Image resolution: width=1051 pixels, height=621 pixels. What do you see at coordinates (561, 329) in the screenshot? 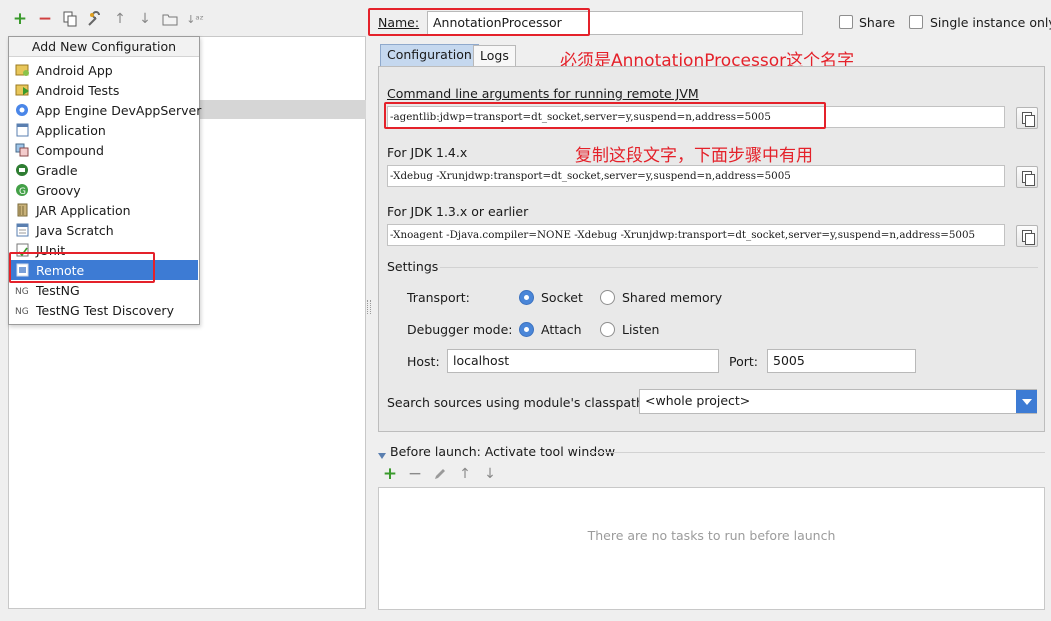
I see `debugger-attach-label: Attach` at bounding box center [561, 329].